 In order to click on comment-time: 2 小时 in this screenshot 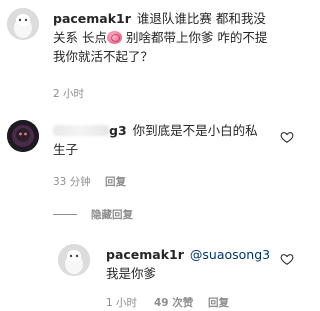, I will do `click(69, 94)`.